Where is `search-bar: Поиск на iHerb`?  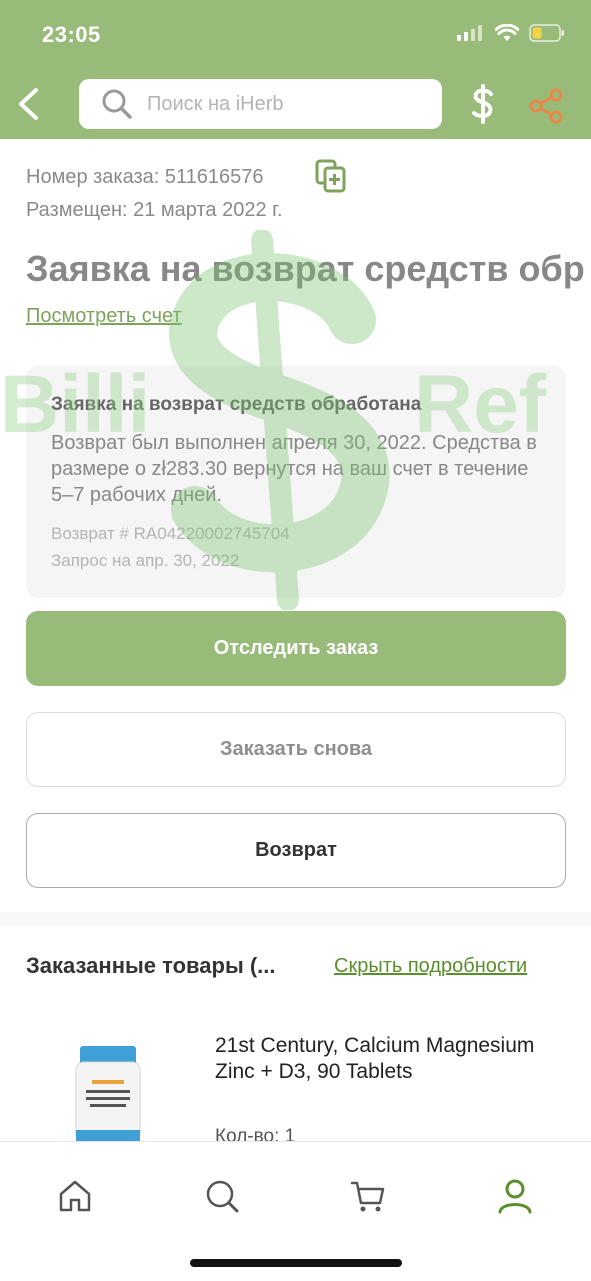 search-bar: Поиск на iHerb is located at coordinates (260, 104).